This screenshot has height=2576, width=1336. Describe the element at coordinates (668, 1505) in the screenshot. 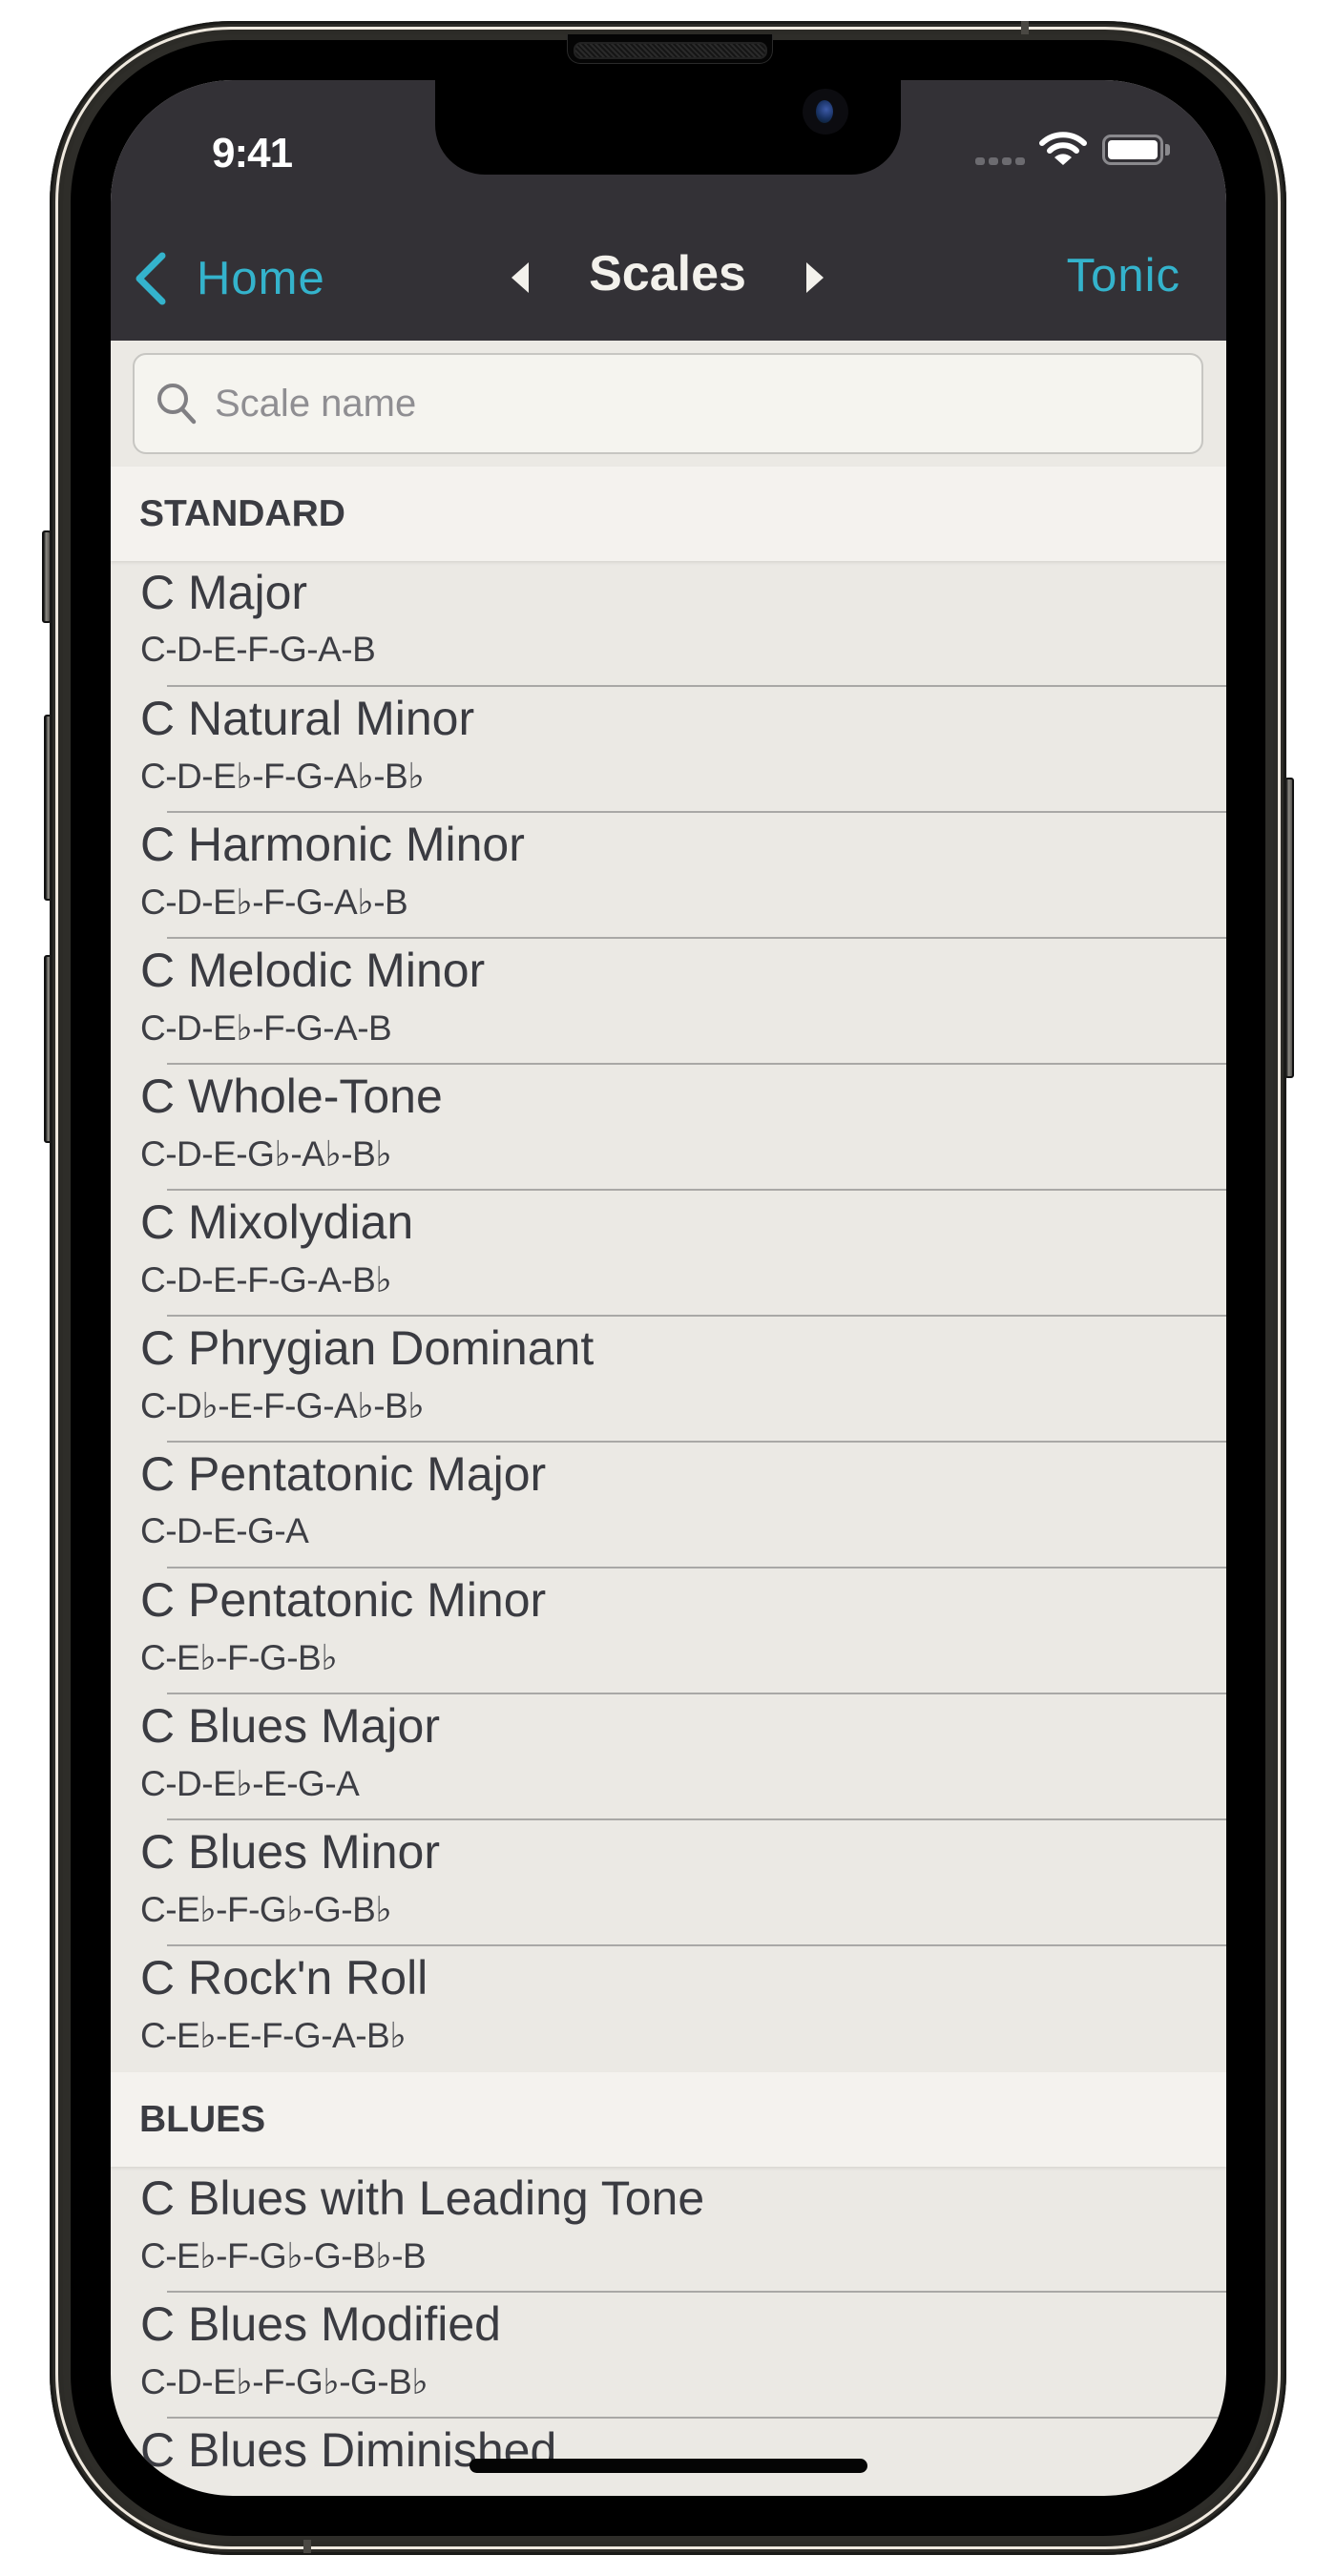

I see `list-item: C Pentatonic Major C-D-E-G-A` at that location.